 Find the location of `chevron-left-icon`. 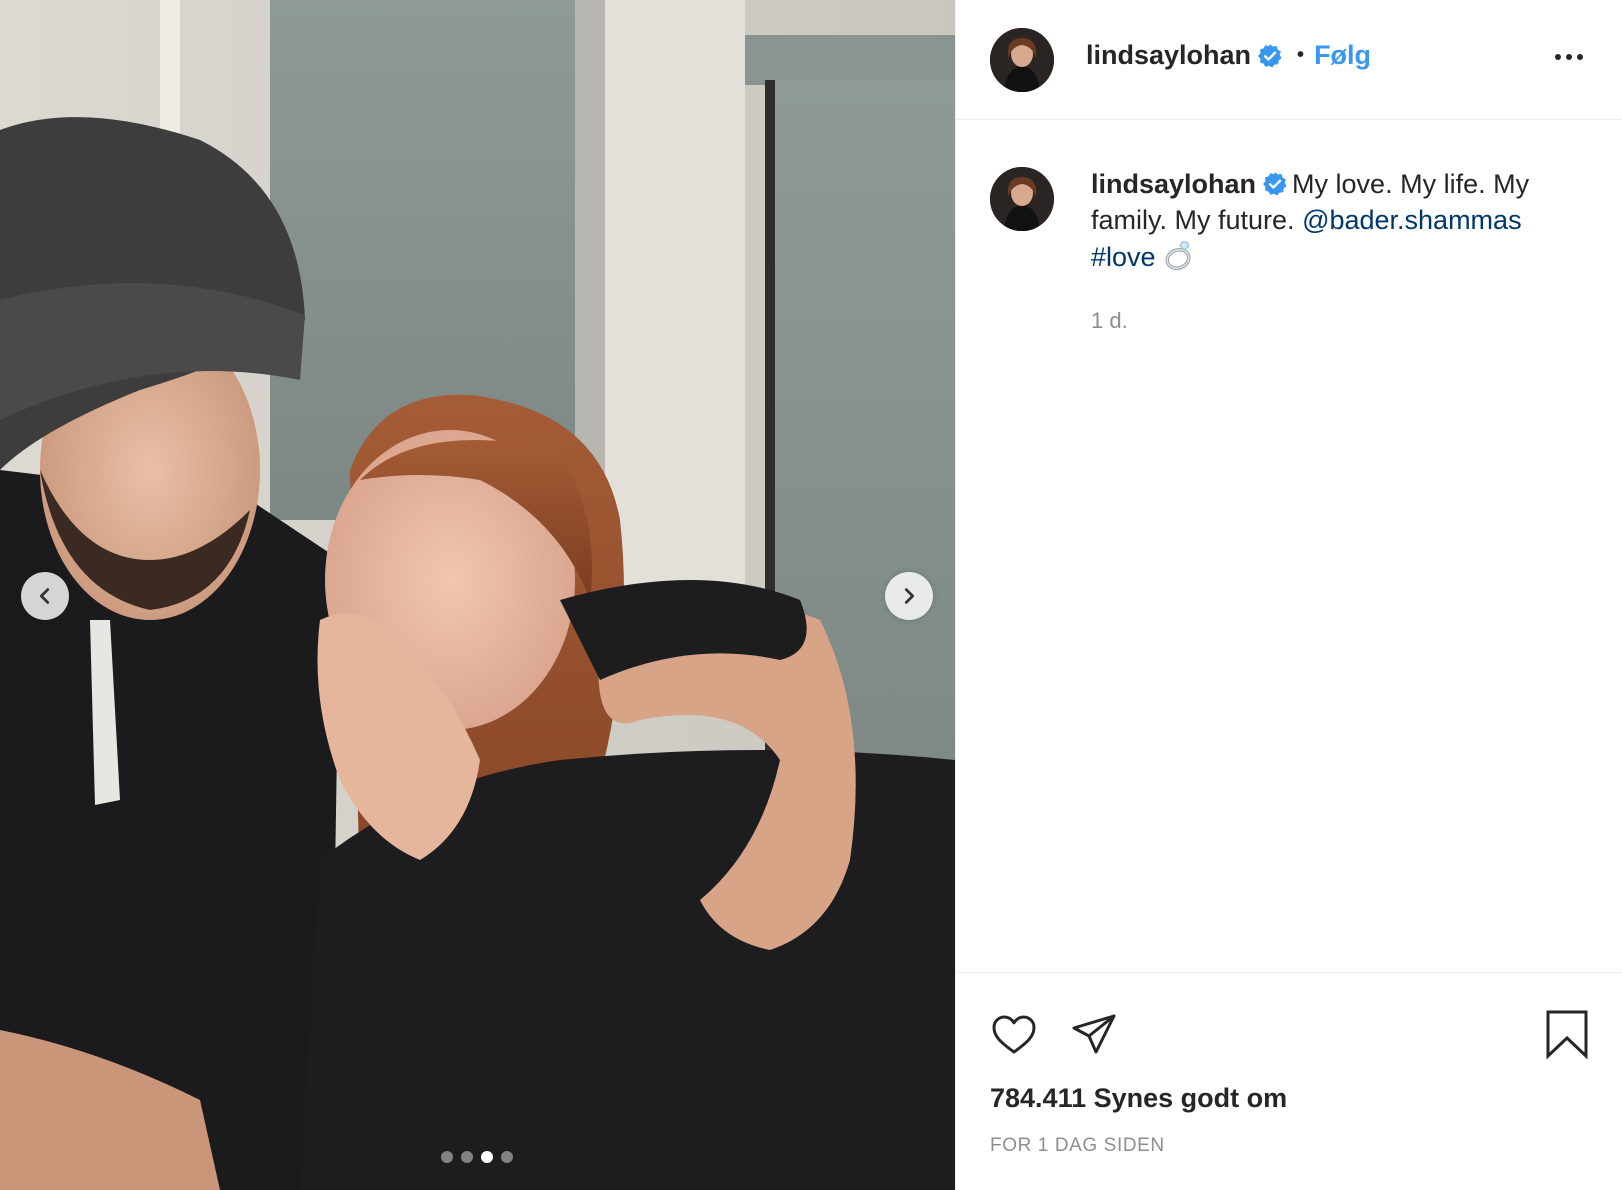

chevron-left-icon is located at coordinates (44, 596).